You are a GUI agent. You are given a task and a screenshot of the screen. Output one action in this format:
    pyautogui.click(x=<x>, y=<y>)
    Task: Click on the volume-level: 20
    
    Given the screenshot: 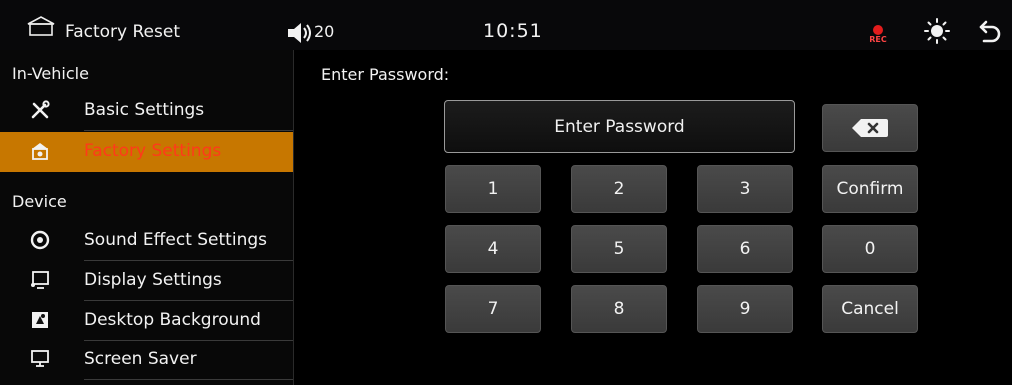 What is the action you would take?
    pyautogui.click(x=324, y=31)
    